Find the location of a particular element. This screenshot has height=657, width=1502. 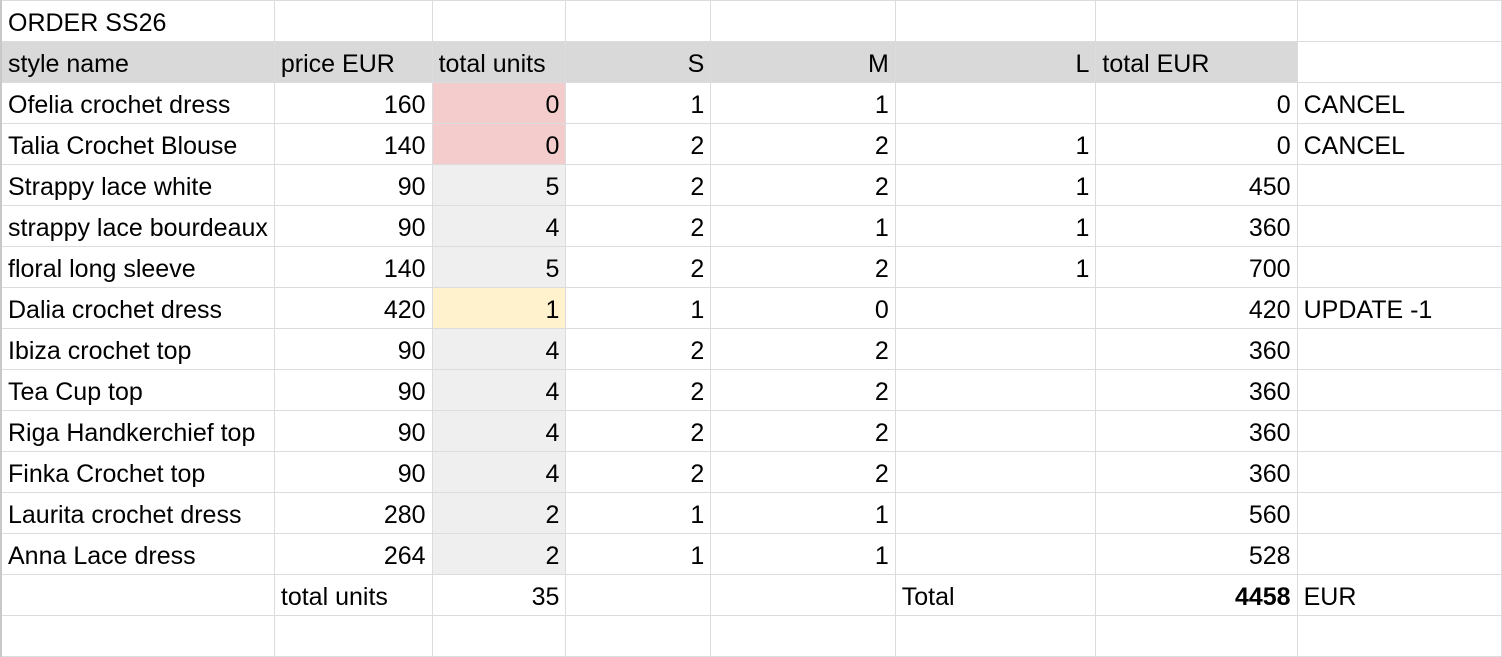

cell-total-units: 2 is located at coordinates (499, 513).